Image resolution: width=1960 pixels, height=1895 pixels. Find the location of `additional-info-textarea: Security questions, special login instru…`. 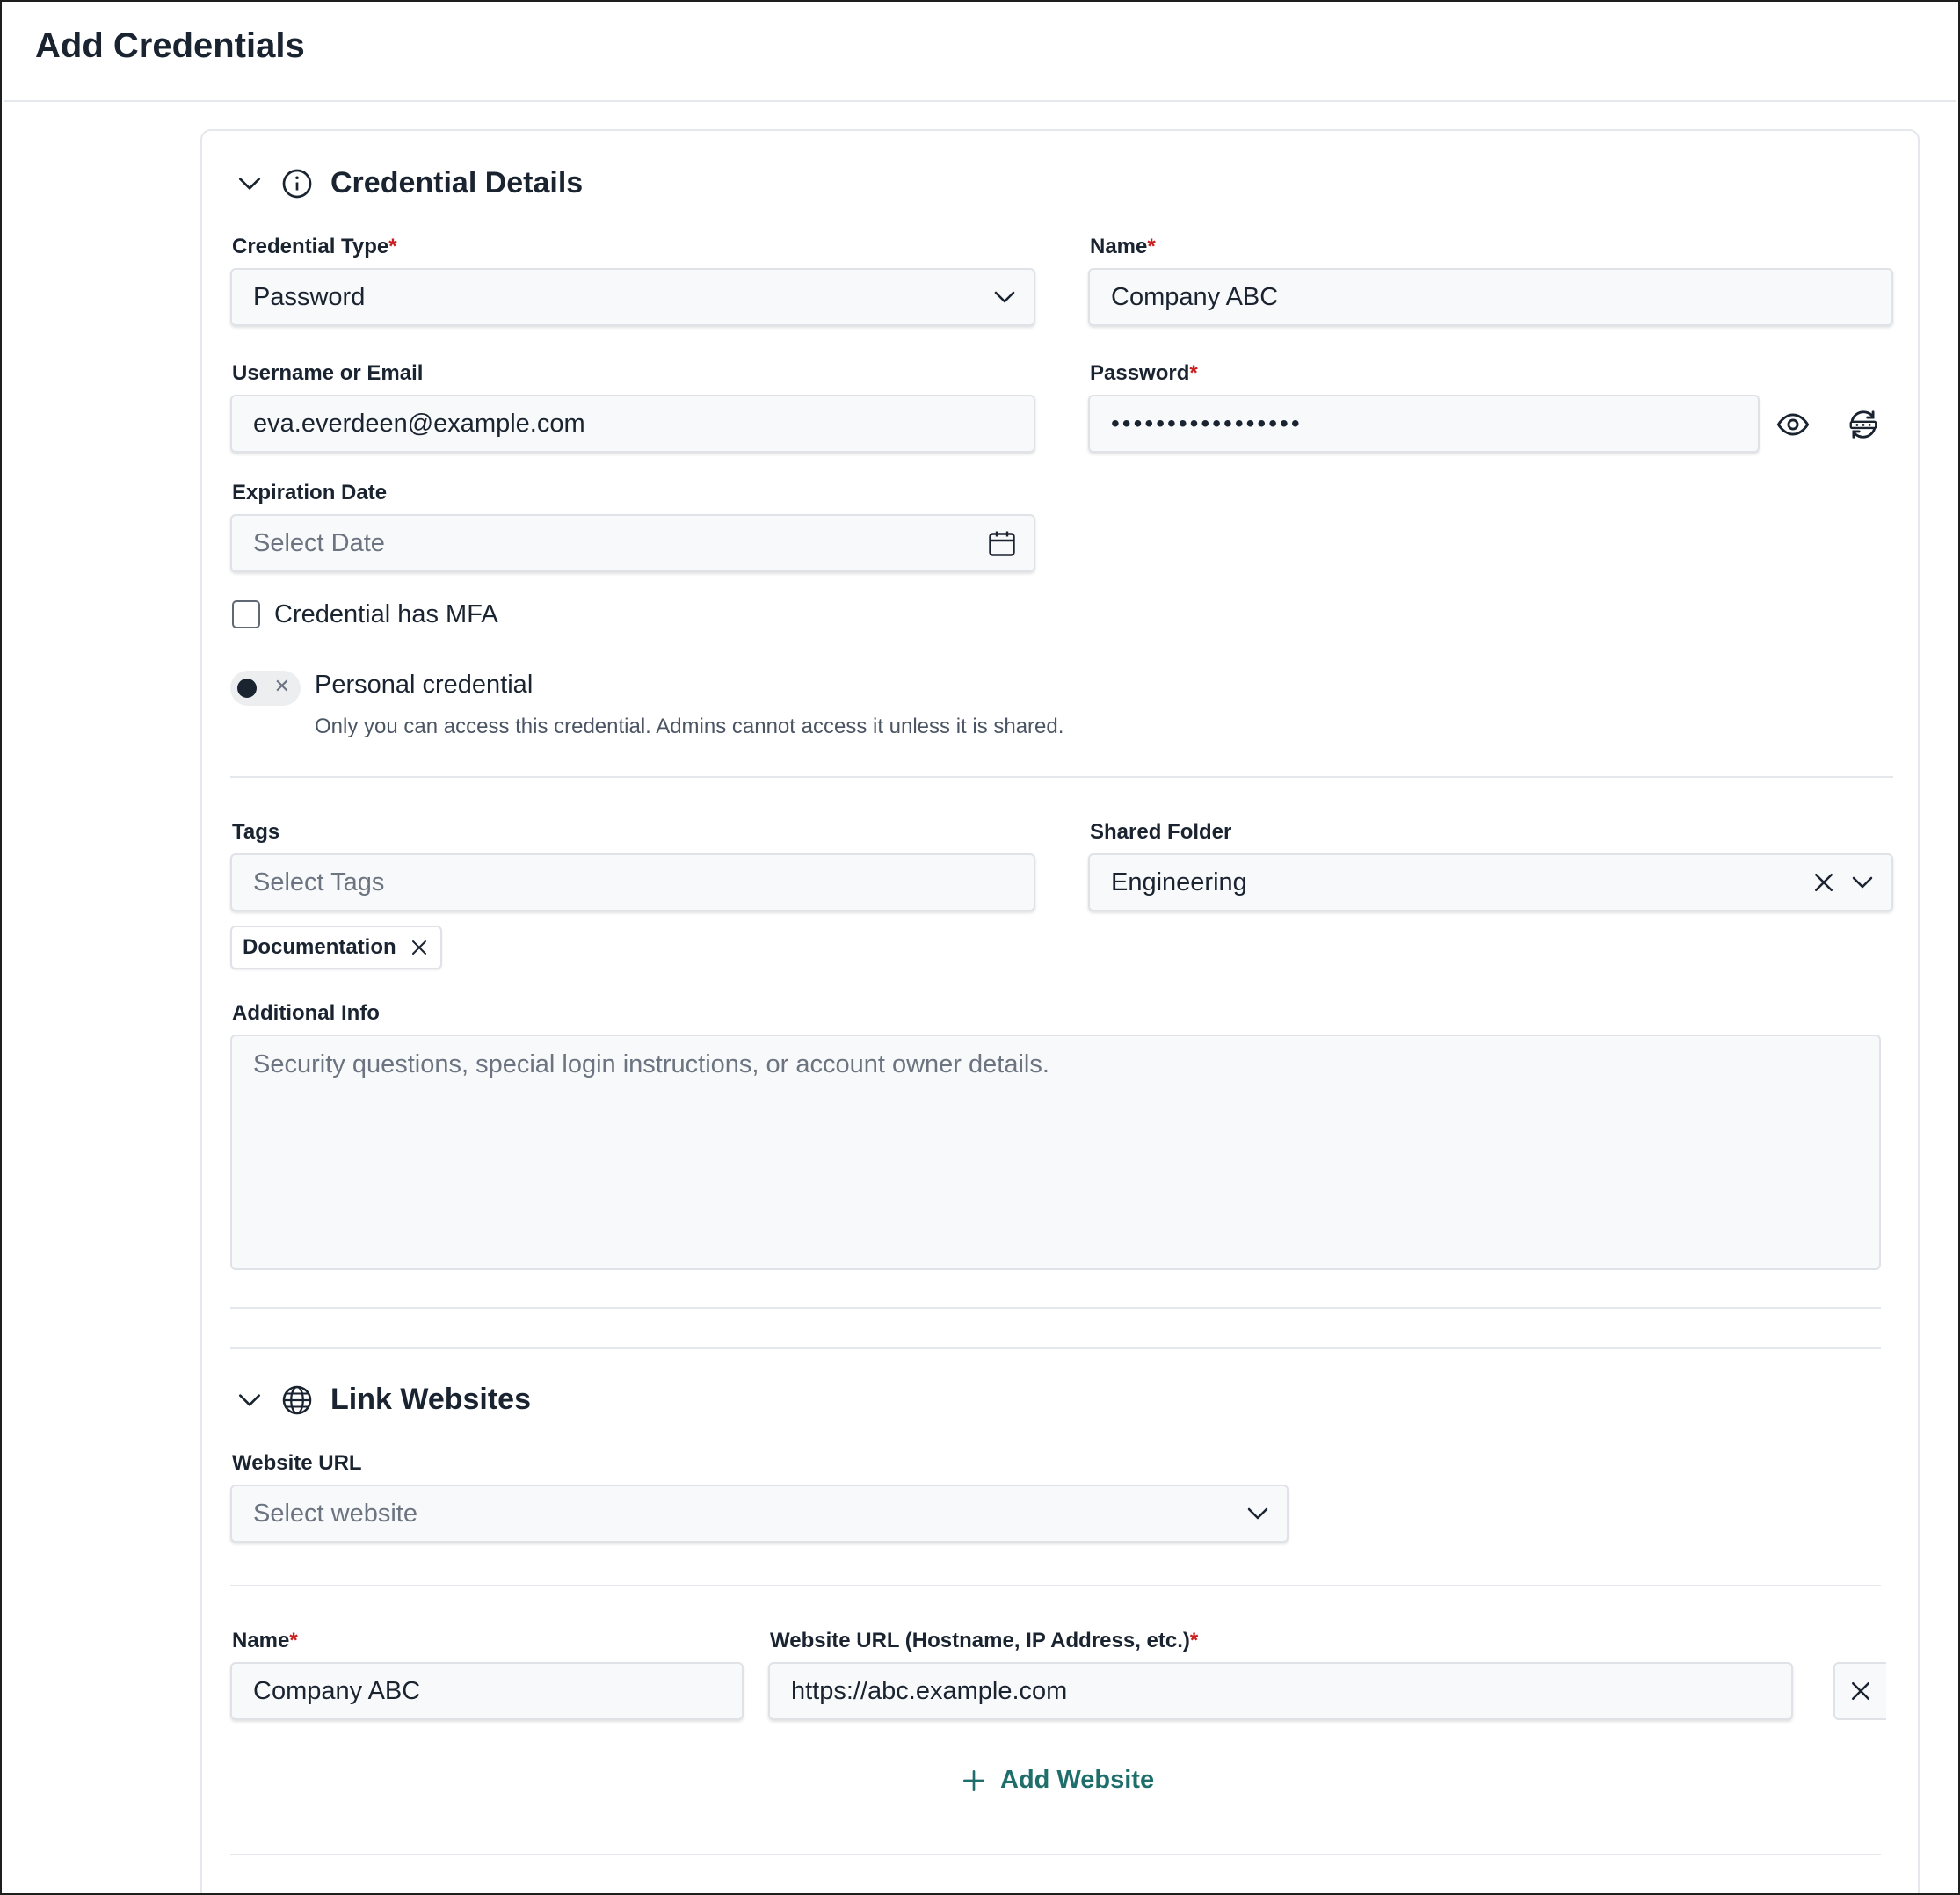

additional-info-textarea: Security questions, special login instru… is located at coordinates (1055, 1152).